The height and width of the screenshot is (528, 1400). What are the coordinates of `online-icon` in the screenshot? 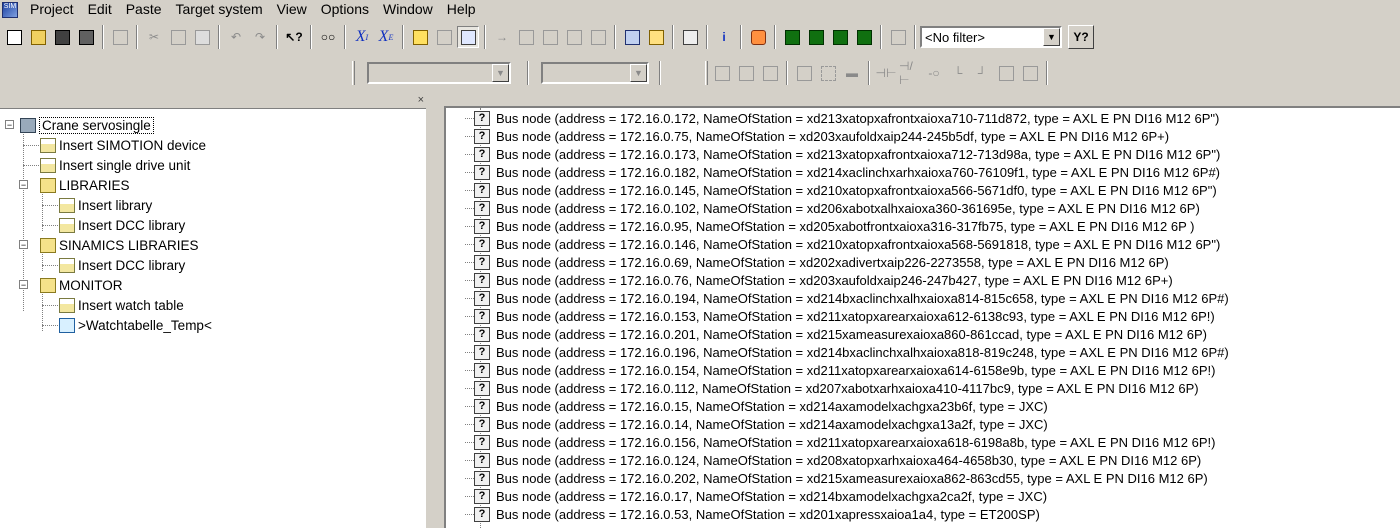 It's located at (420, 37).